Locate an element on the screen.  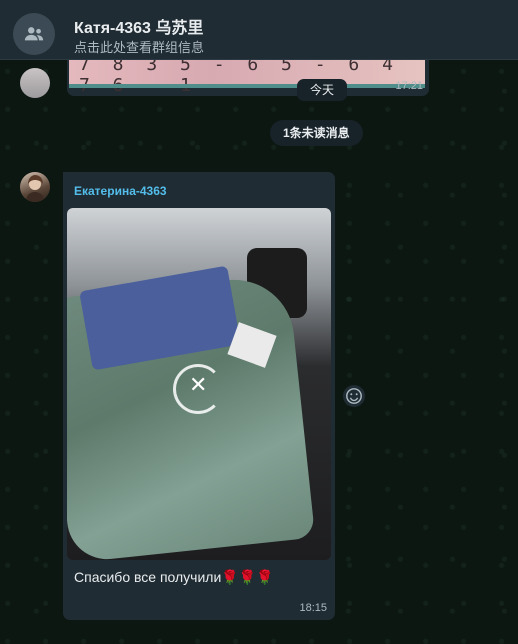
chat-subtitle: 点击此处查看群组信息 is located at coordinates (139, 46).